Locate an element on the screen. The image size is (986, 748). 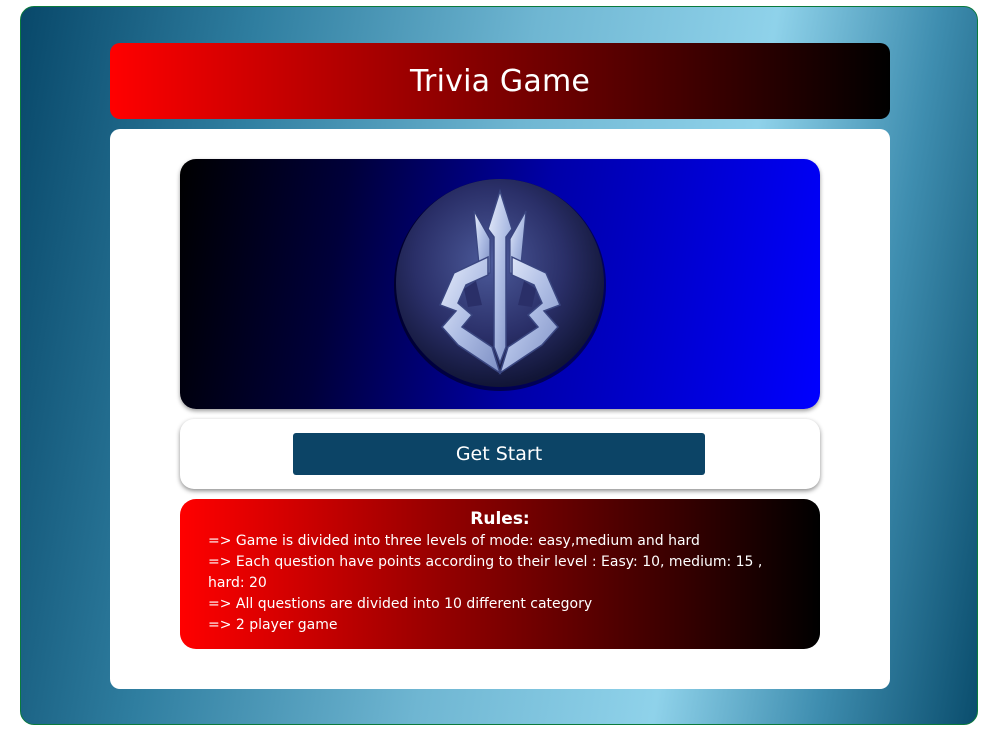
rules-title: Rules: is located at coordinates (500, 519).